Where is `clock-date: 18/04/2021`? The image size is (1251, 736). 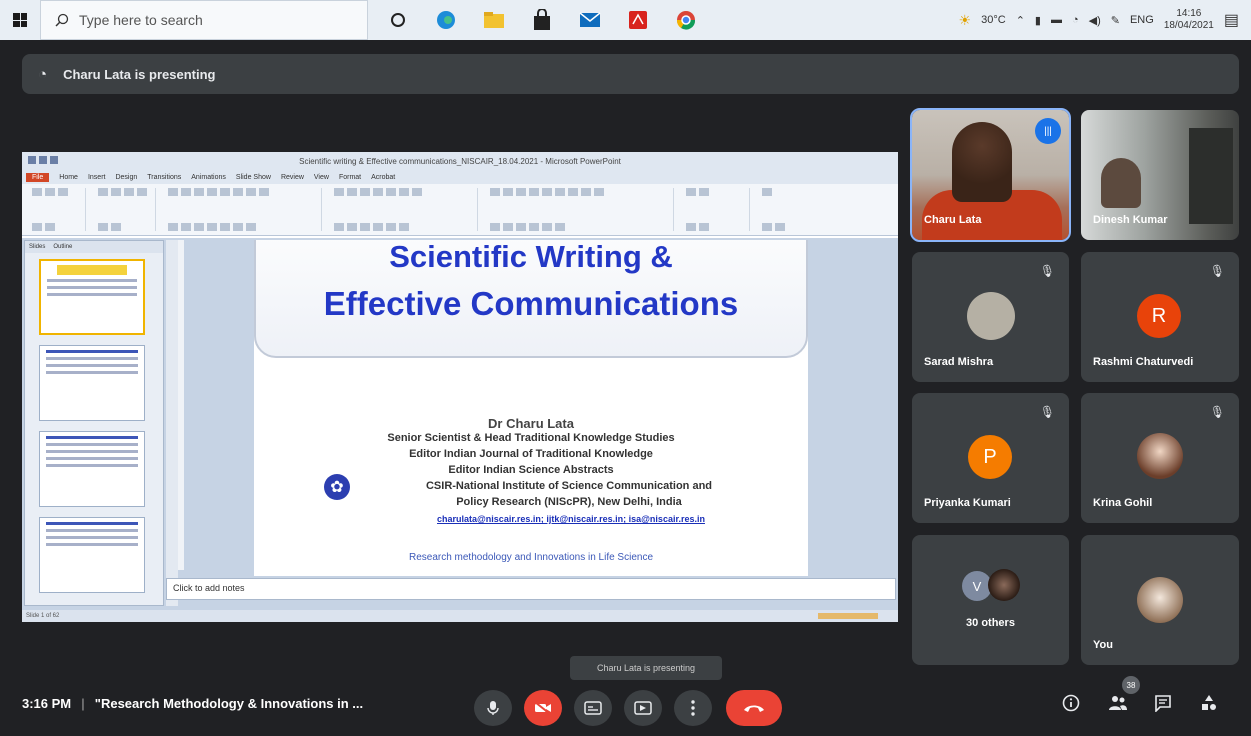 clock-date: 18/04/2021 is located at coordinates (1188, 25).